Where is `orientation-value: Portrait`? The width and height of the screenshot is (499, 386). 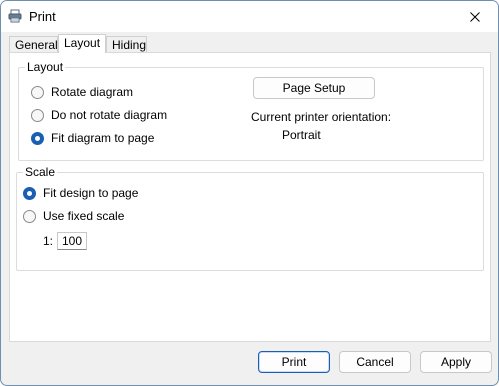
orientation-value: Portrait is located at coordinates (301, 135).